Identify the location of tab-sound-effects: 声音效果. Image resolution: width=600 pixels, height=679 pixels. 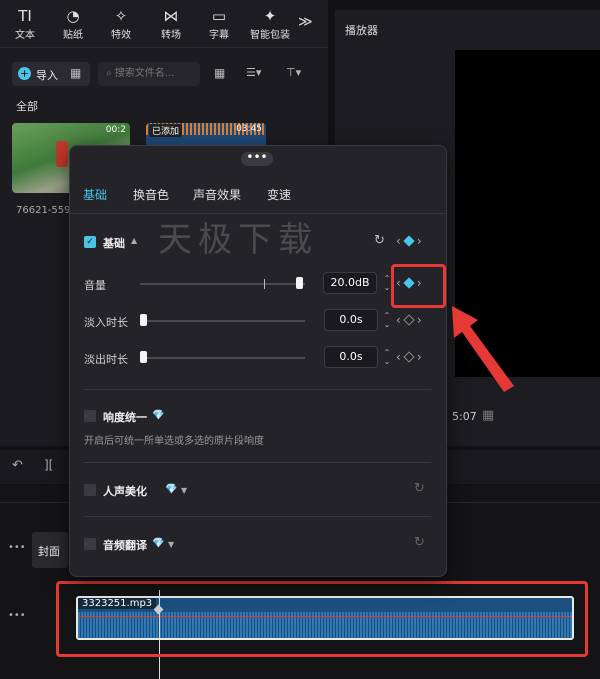
(217, 194).